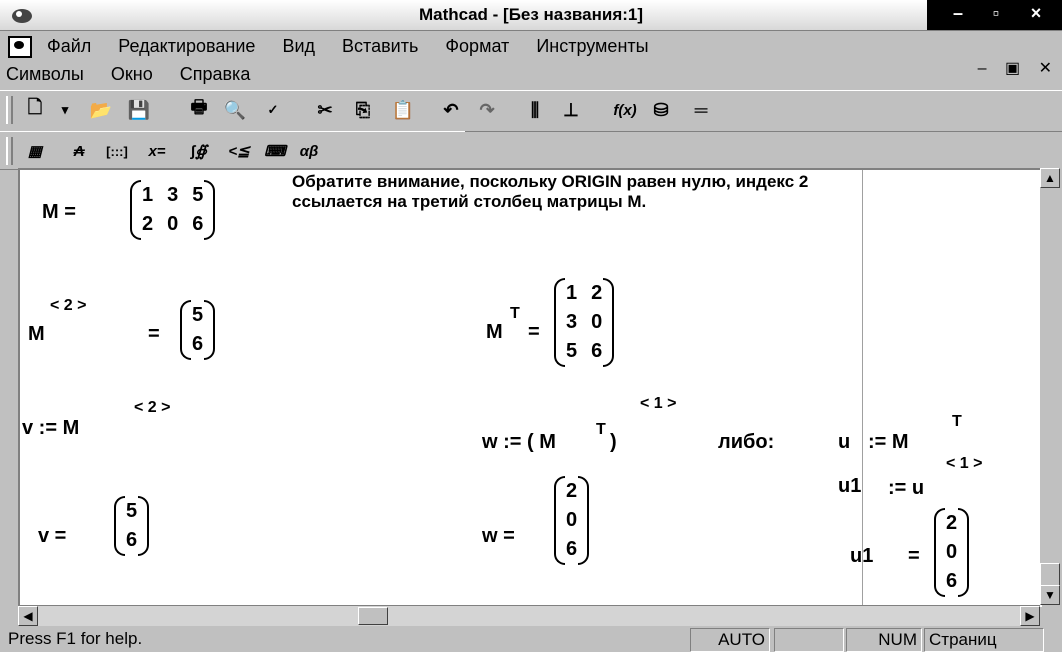 This screenshot has height=652, width=1062. Describe the element at coordinates (152, 407) in the screenshot. I see `v-definition-superscript: < 2 >` at that location.